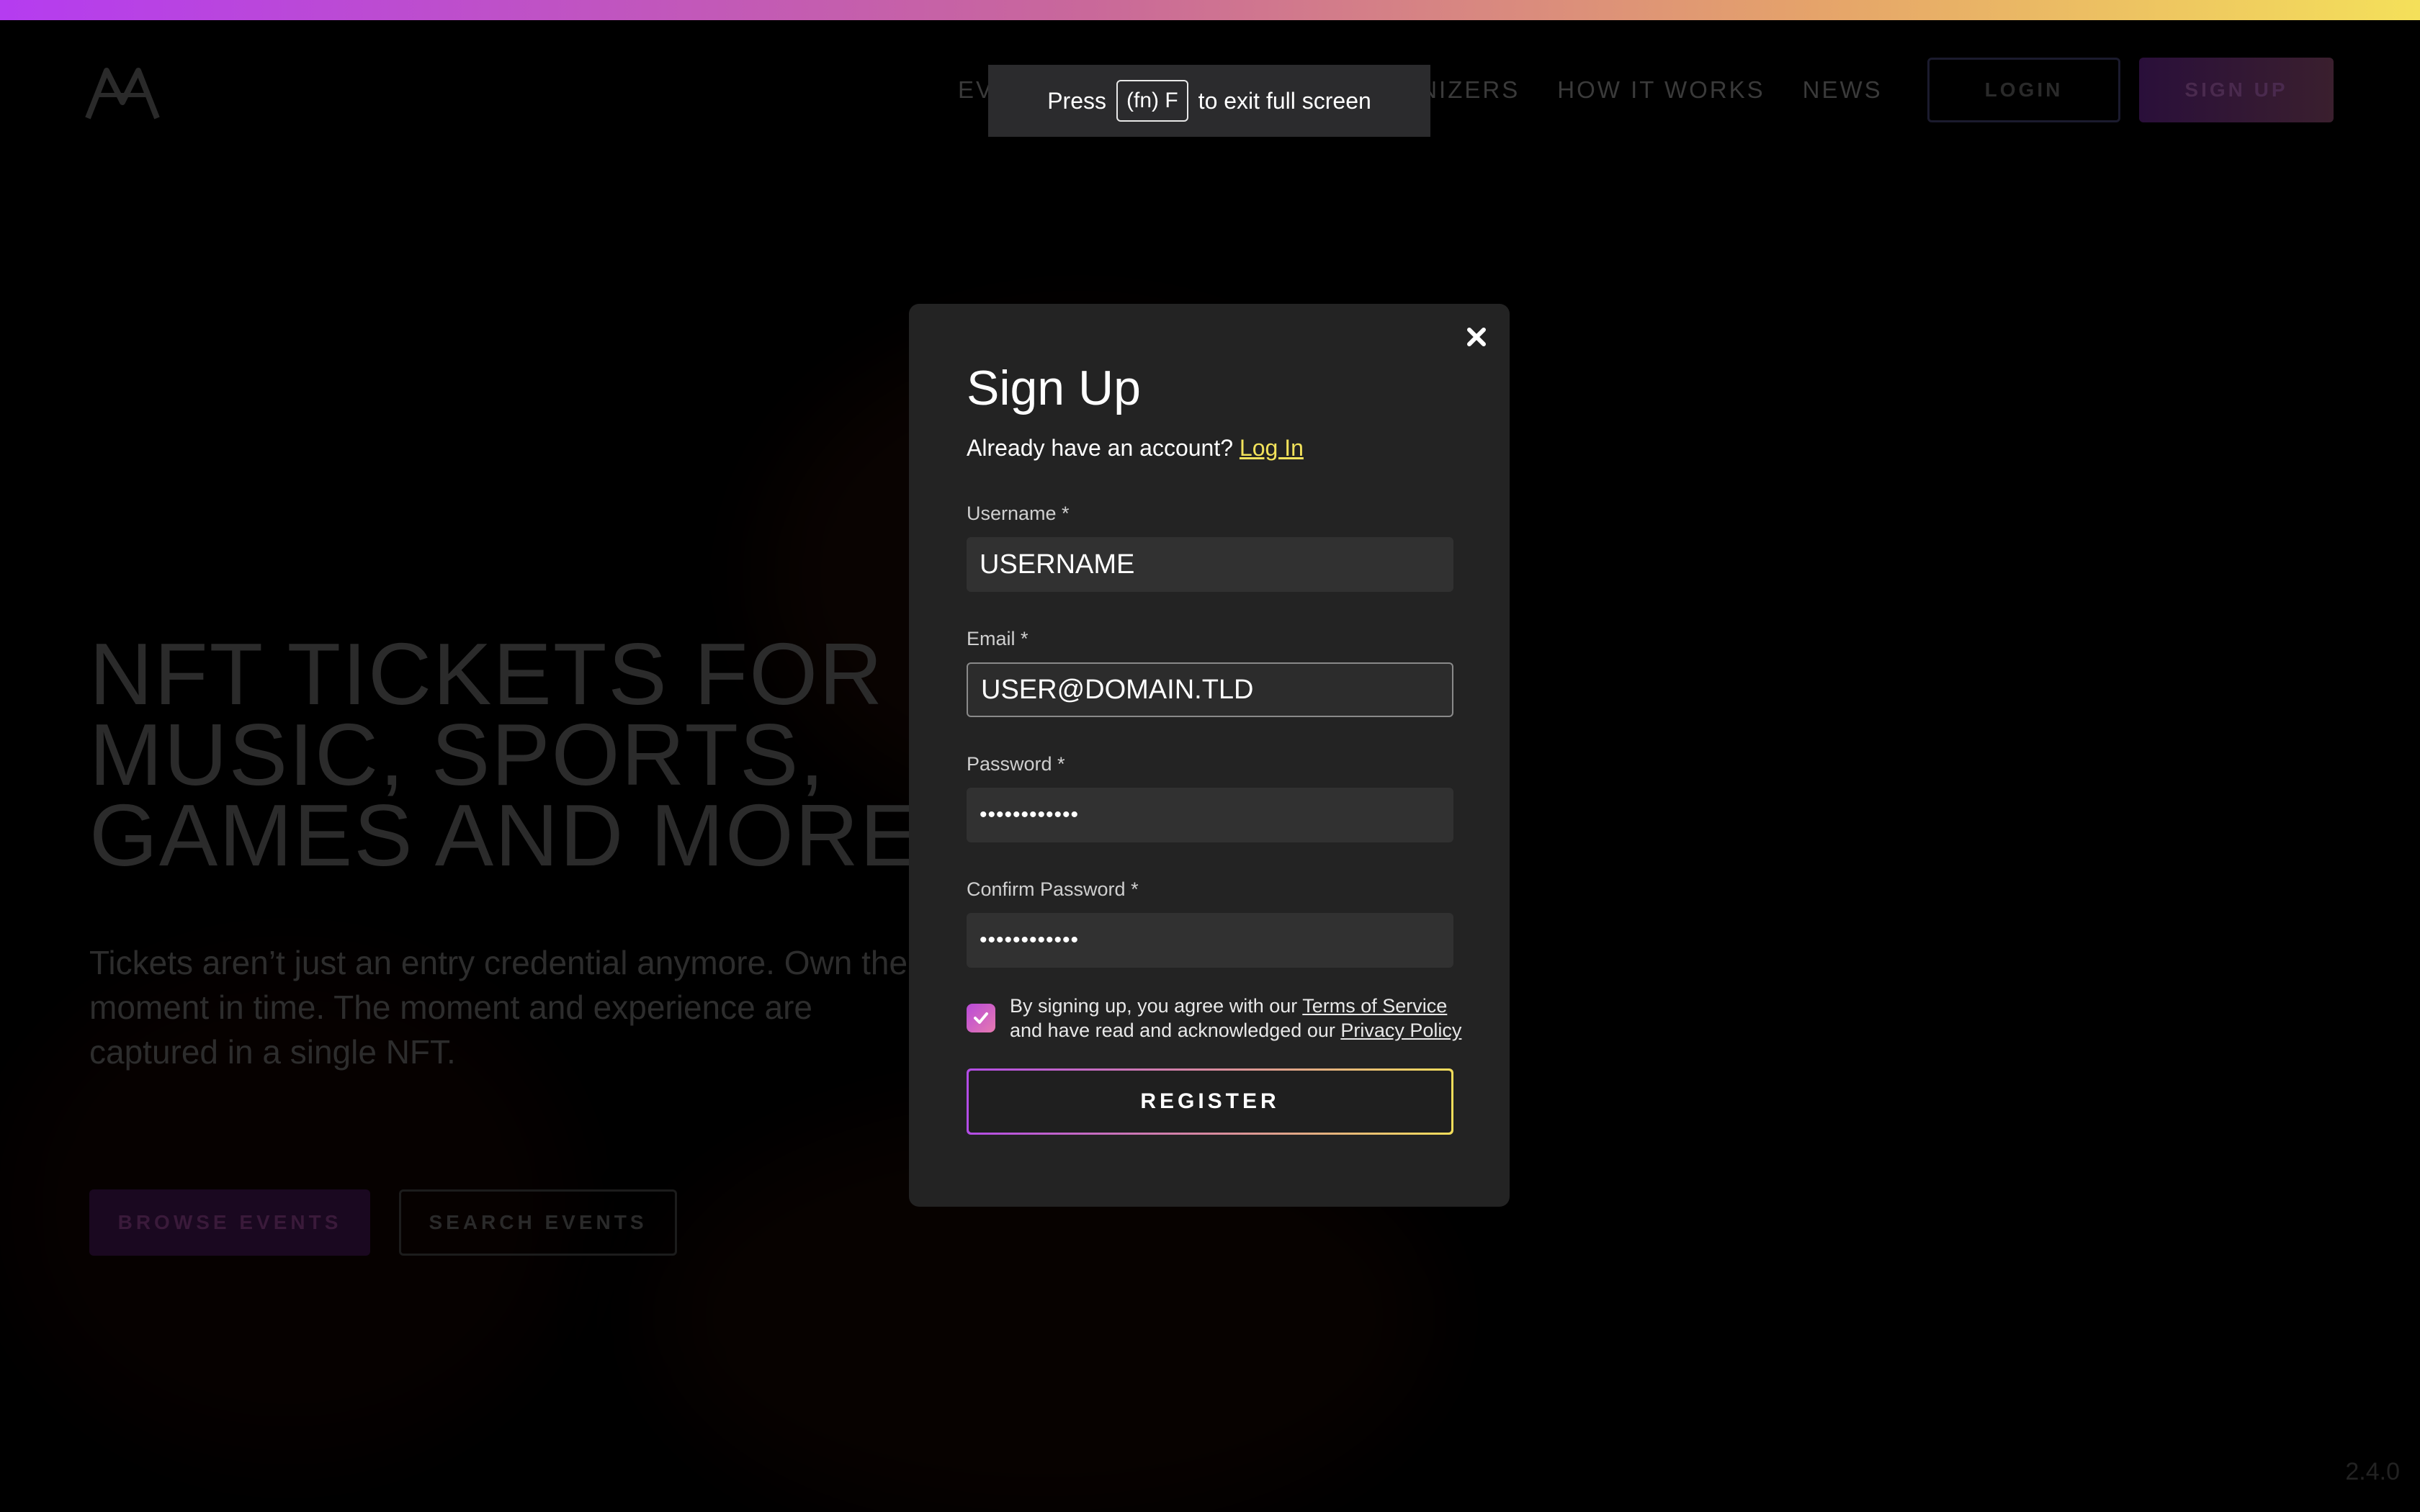 This screenshot has height=1512, width=2420. Describe the element at coordinates (1843, 90) in the screenshot. I see `nav-item-news: NEWS` at that location.